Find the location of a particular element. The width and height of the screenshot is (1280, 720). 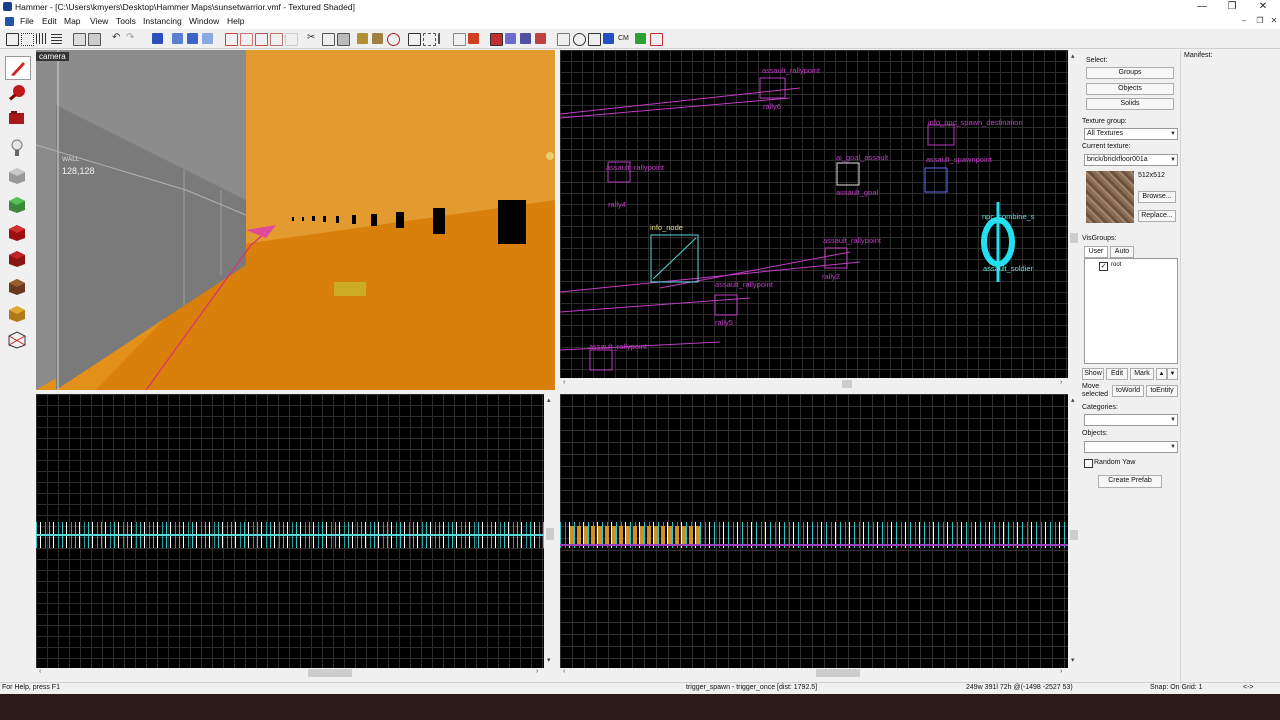

overlay-tool is located at coordinates (17, 286).